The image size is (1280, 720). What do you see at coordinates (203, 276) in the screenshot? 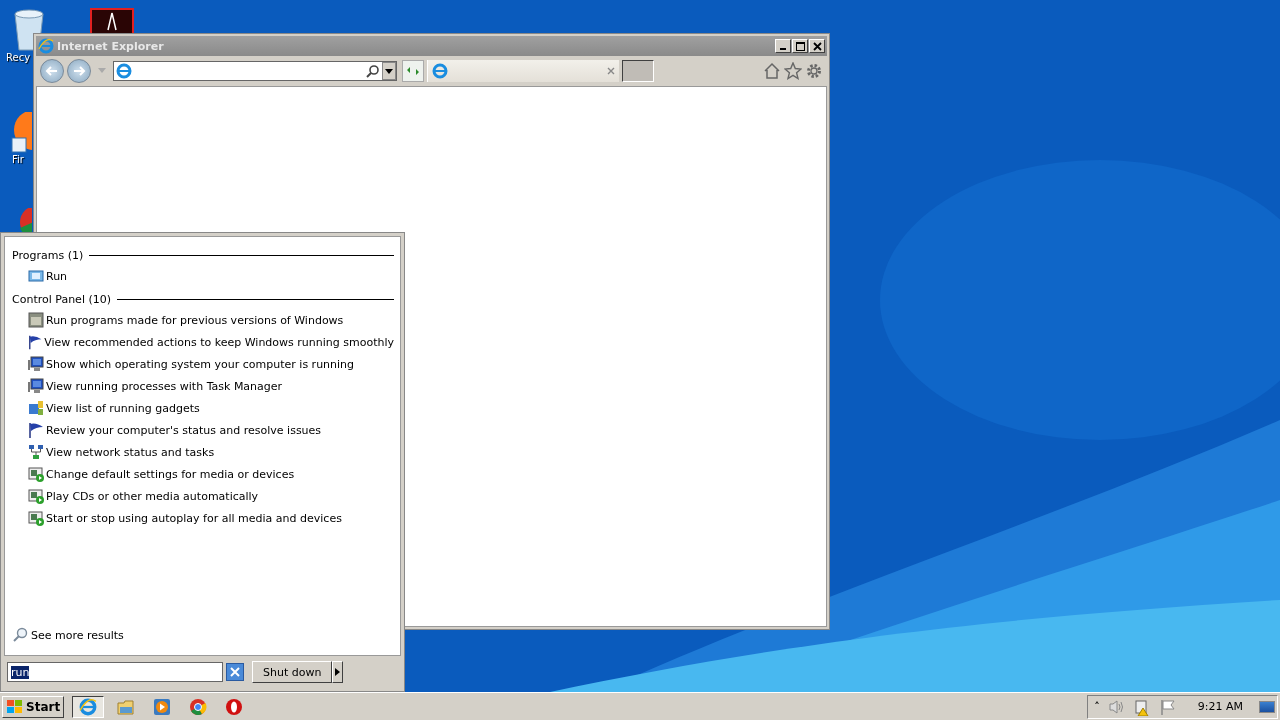
I see `search-result-item: Run` at bounding box center [203, 276].